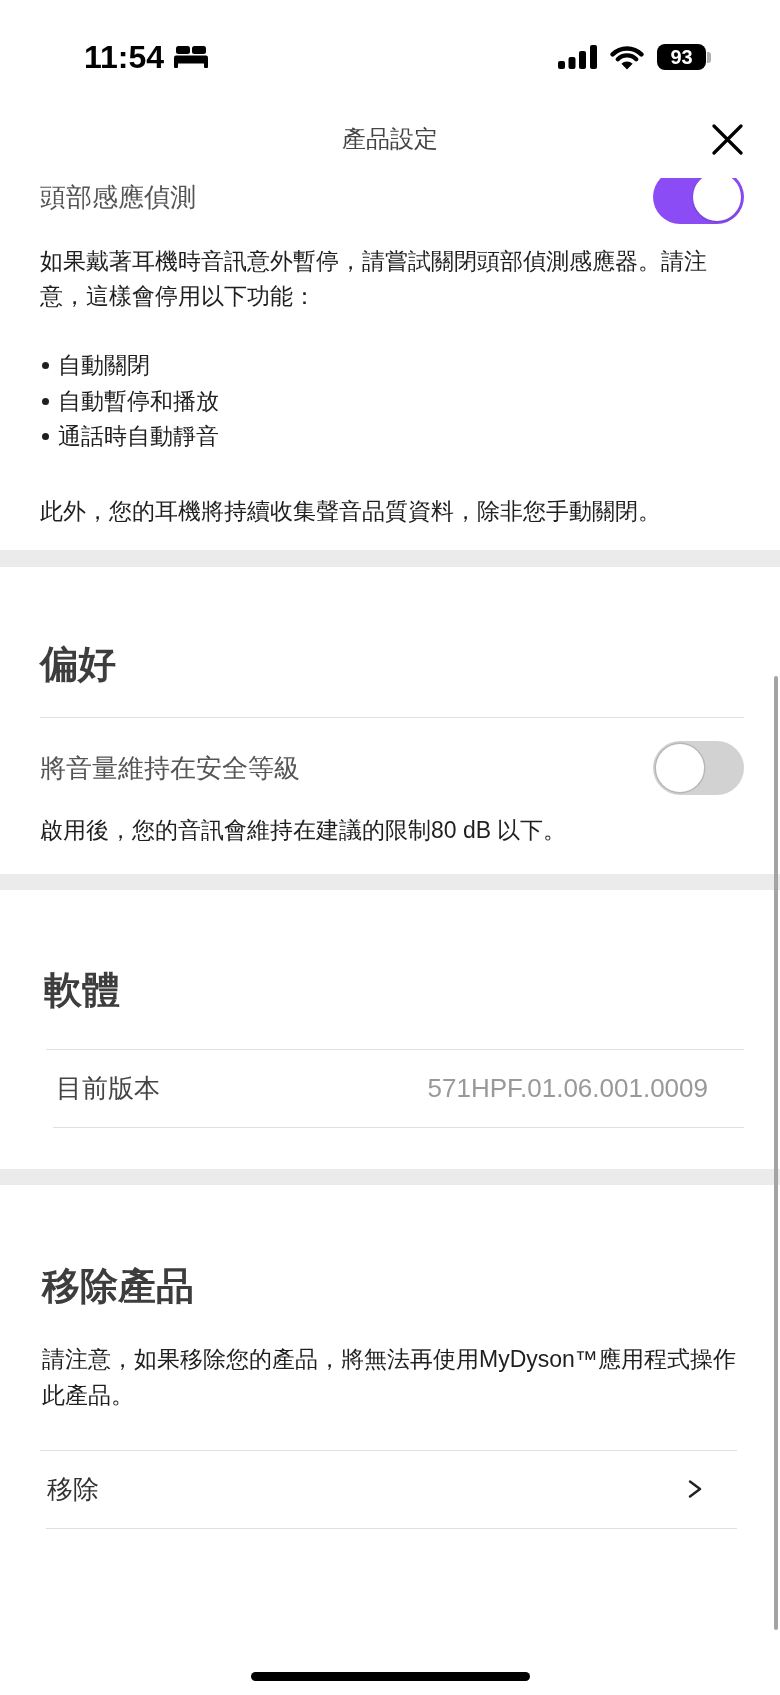  I want to click on signal-icon, so click(577, 57).